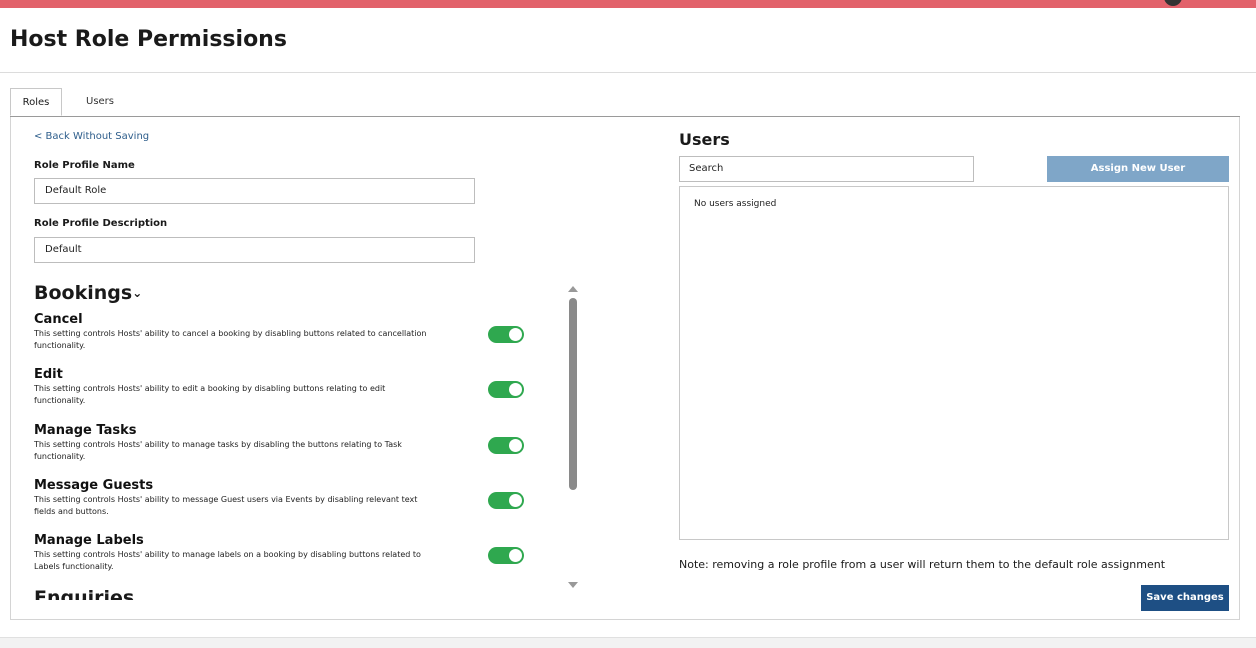 This screenshot has height=648, width=1256. Describe the element at coordinates (58, 319) in the screenshot. I see `permission-title: Cancel` at that location.